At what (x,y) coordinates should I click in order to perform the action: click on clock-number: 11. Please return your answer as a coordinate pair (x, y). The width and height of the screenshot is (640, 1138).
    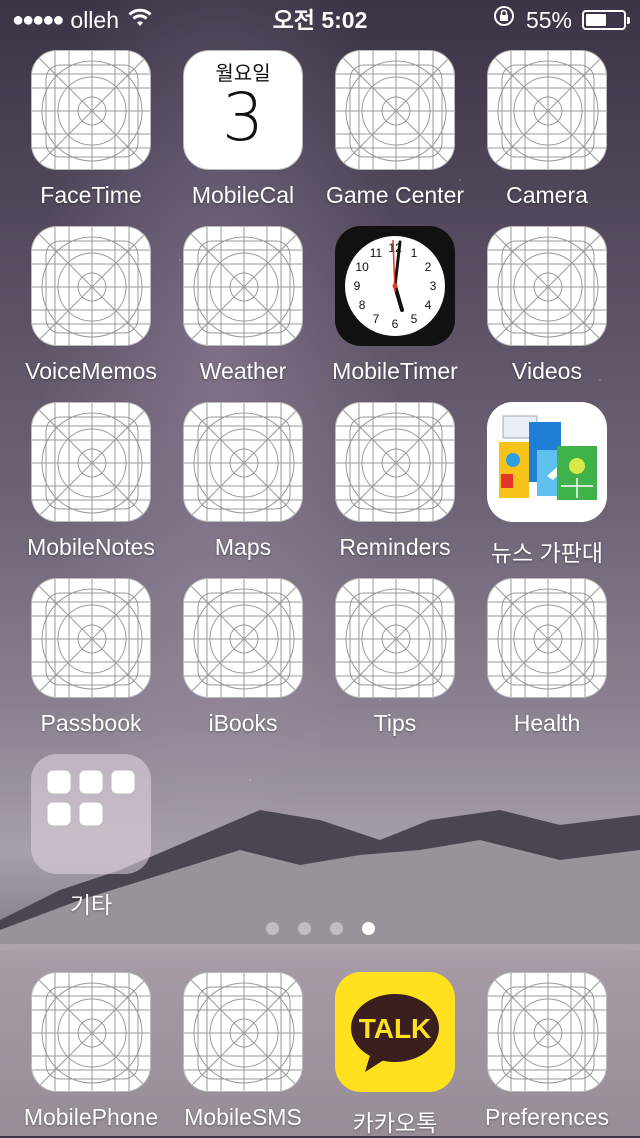
    Looking at the image, I should click on (376, 253).